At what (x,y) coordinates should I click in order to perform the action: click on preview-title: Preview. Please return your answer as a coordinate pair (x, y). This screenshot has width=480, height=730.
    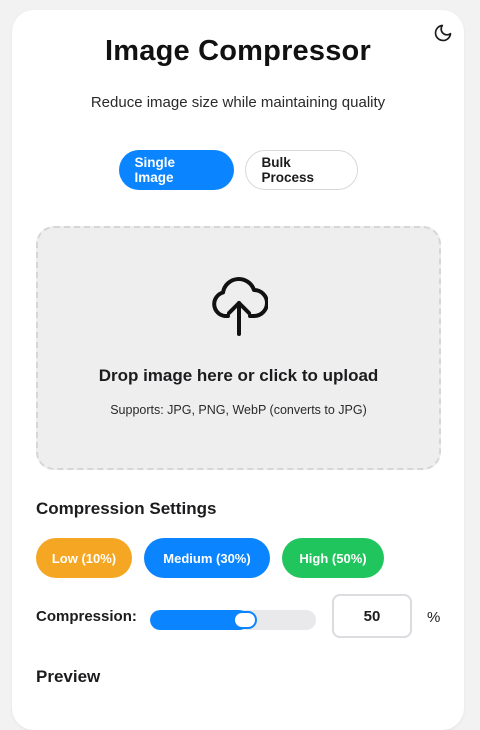
    Looking at the image, I should click on (68, 676).